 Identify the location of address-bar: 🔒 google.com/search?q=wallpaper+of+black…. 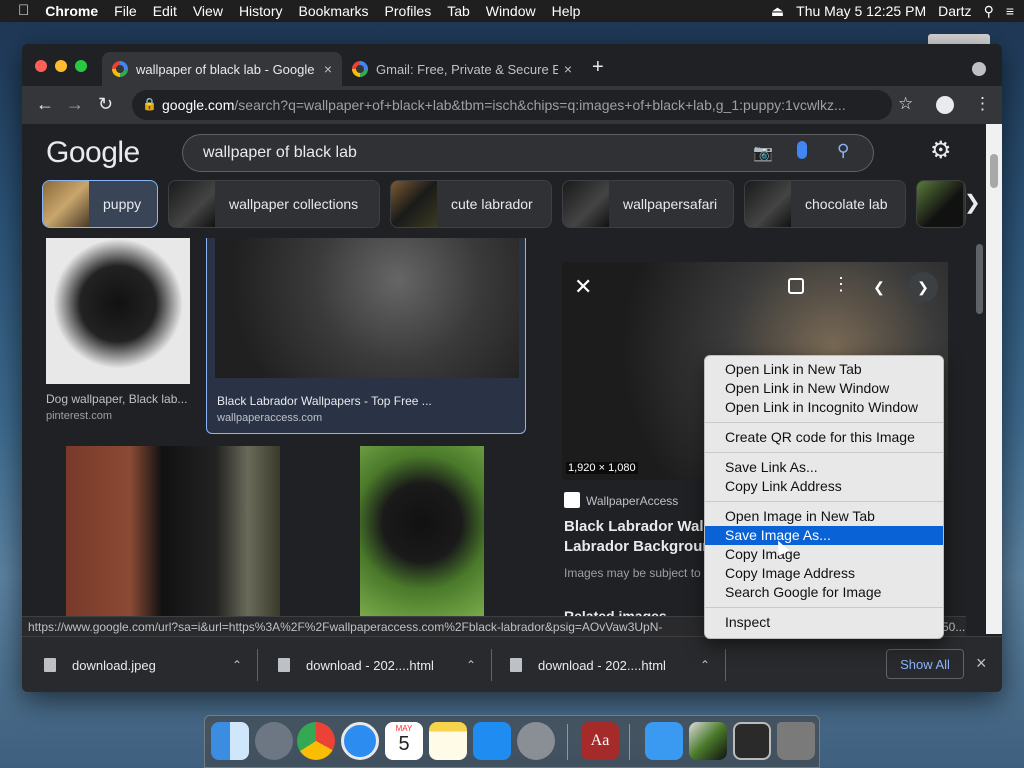
(512, 105).